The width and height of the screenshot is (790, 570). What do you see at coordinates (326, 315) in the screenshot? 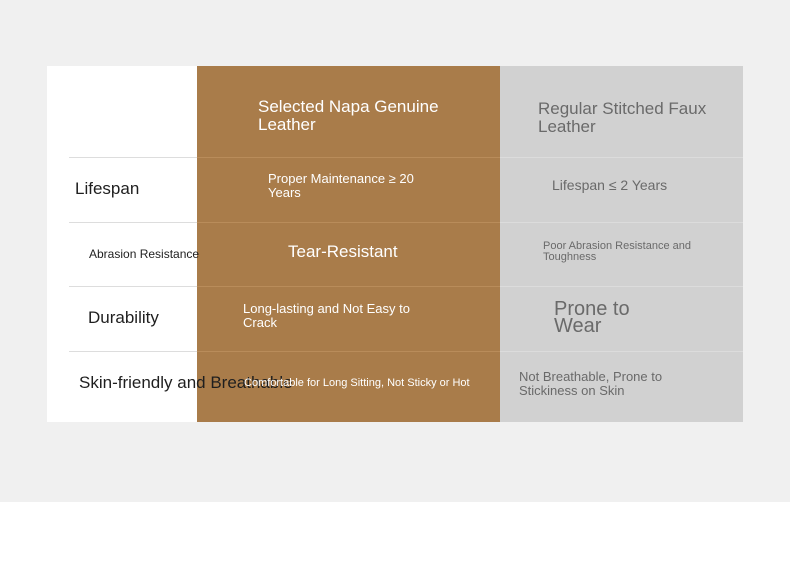
I see `genuine-durability-cell: Long-lasting and Not Easy to Crack` at bounding box center [326, 315].